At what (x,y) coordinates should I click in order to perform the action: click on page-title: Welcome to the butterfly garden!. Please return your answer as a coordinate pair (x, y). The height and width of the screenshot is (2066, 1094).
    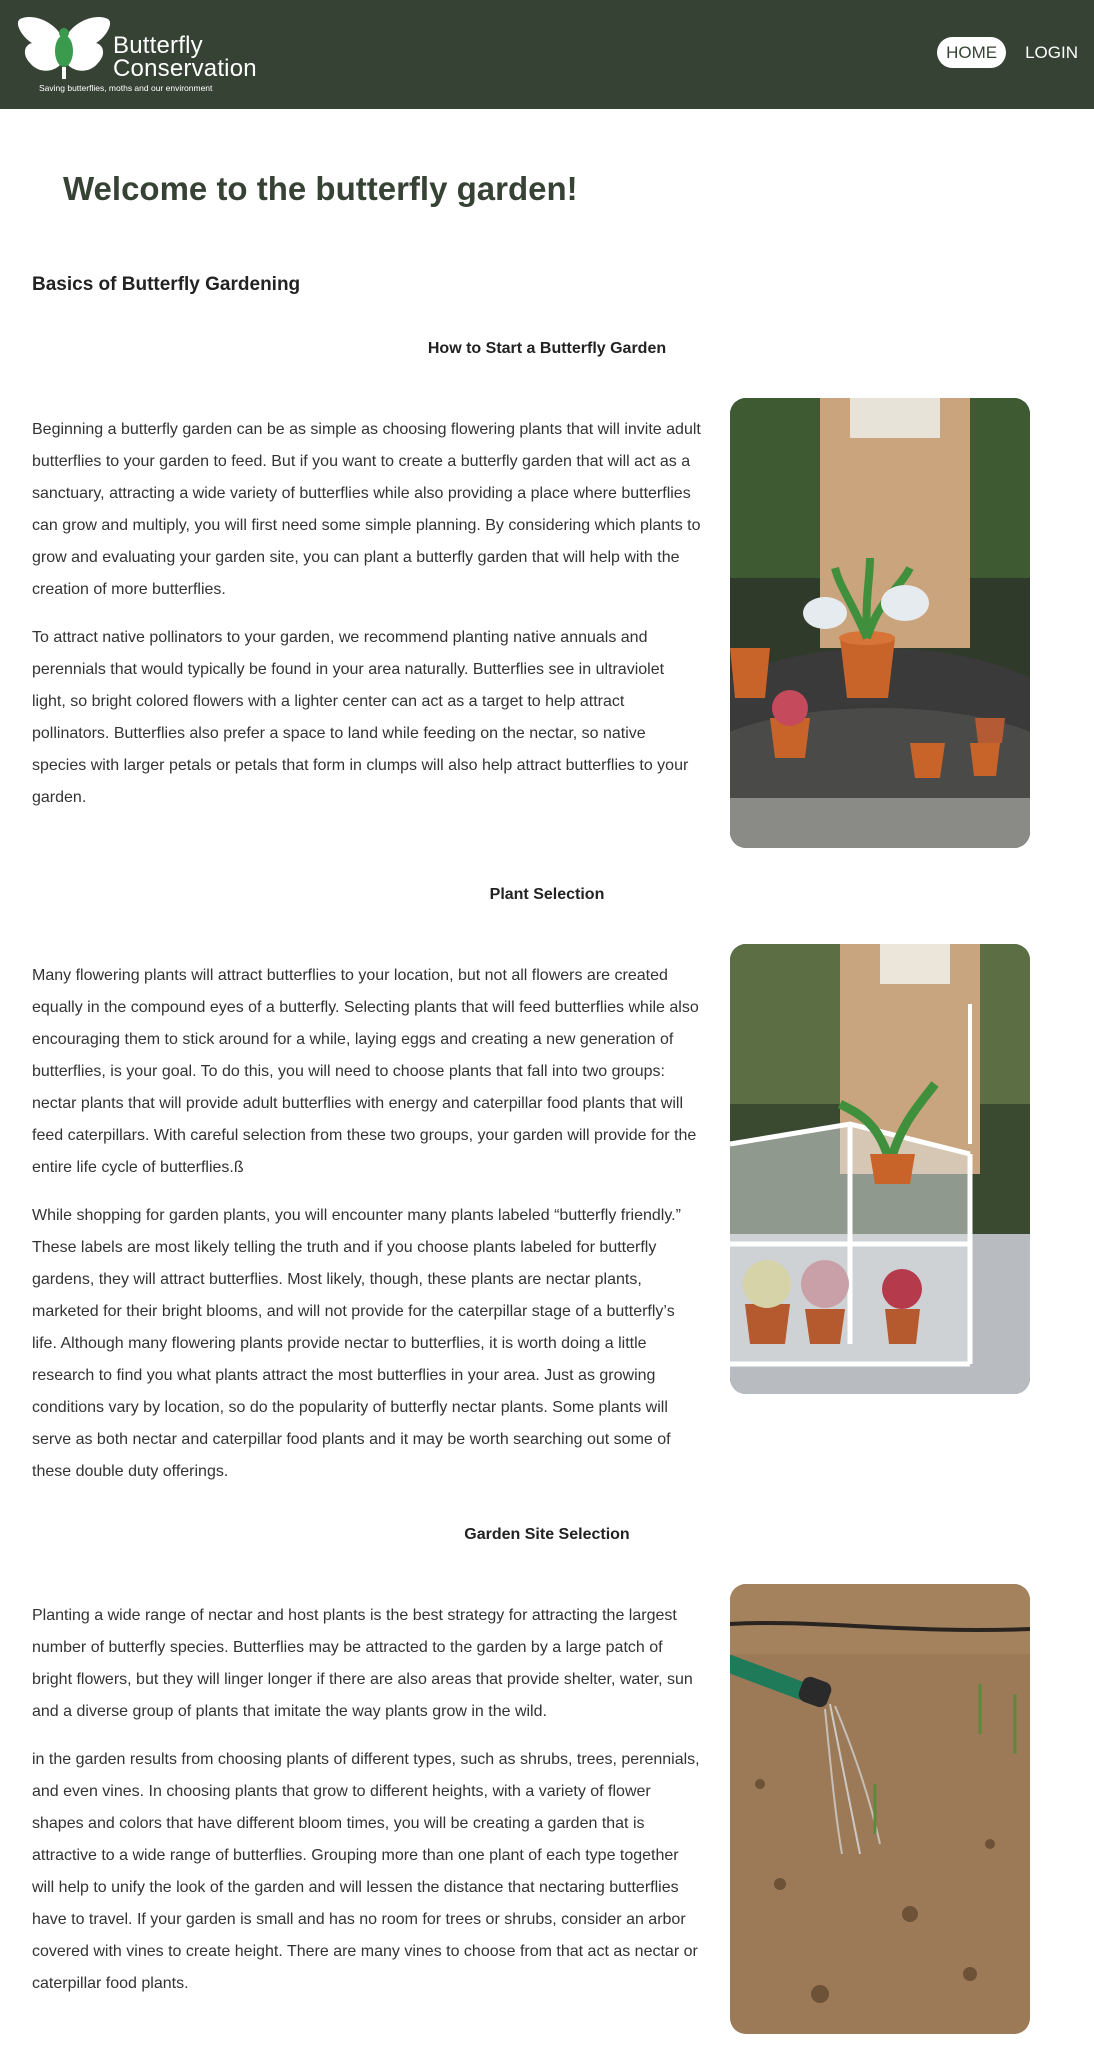
    Looking at the image, I should click on (320, 188).